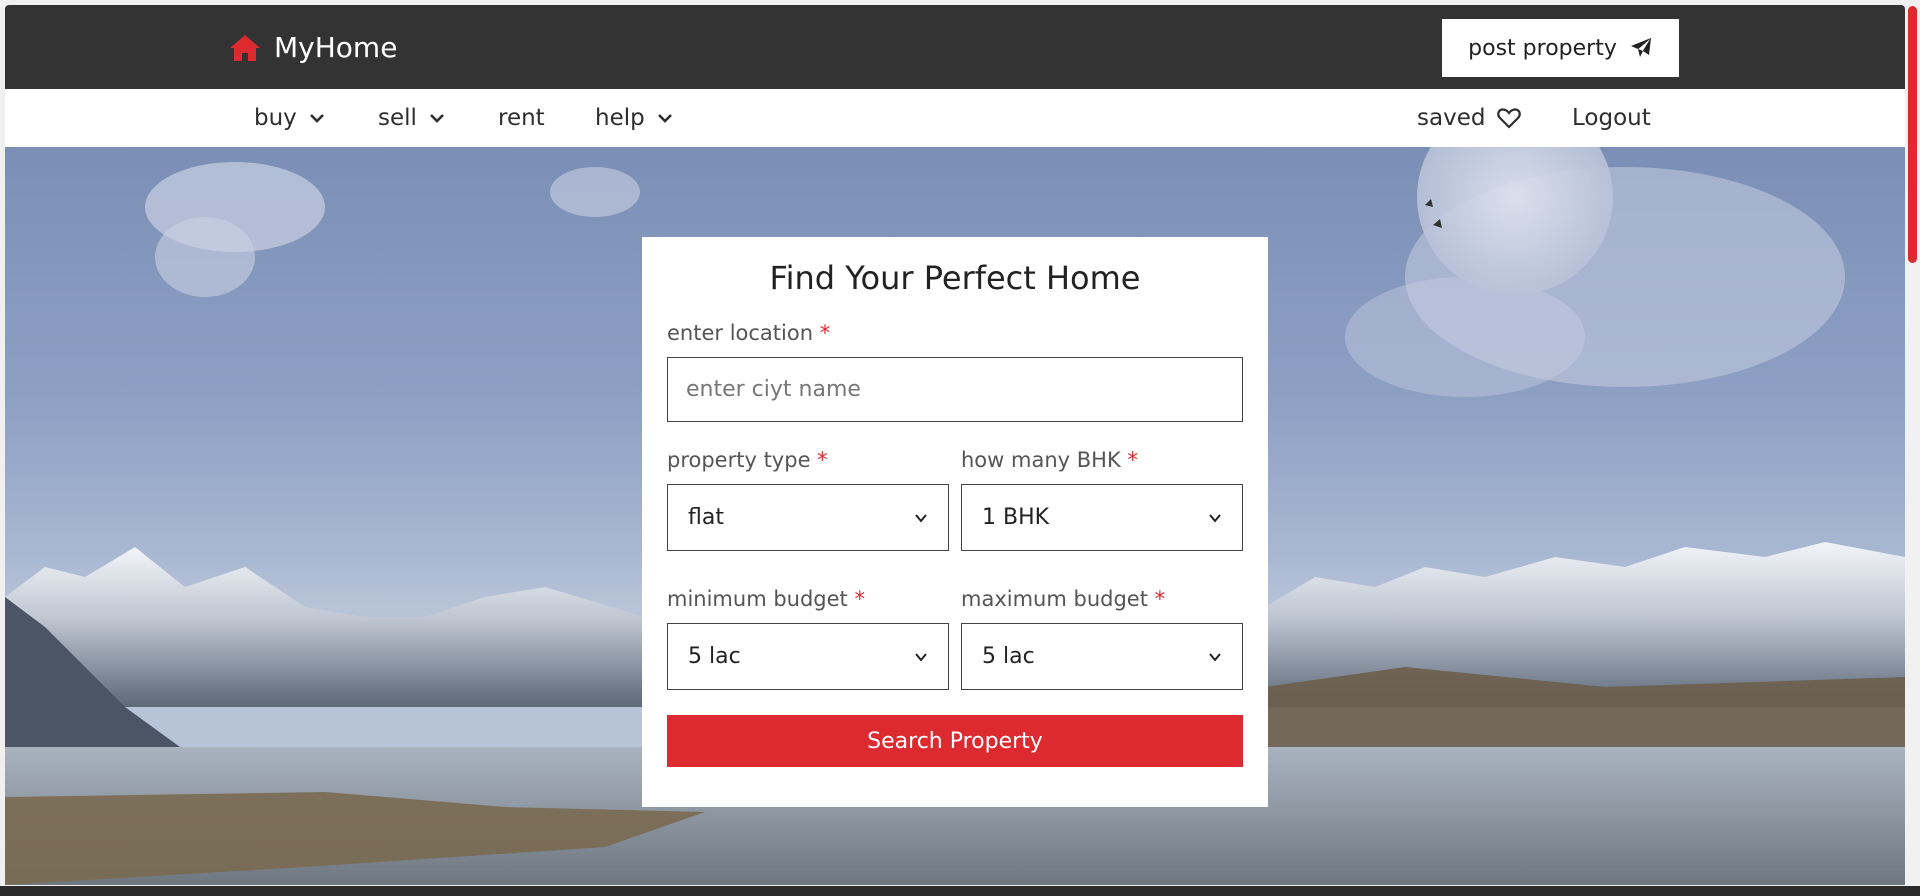 The width and height of the screenshot is (1920, 896). What do you see at coordinates (245, 47) in the screenshot?
I see `home-icon` at bounding box center [245, 47].